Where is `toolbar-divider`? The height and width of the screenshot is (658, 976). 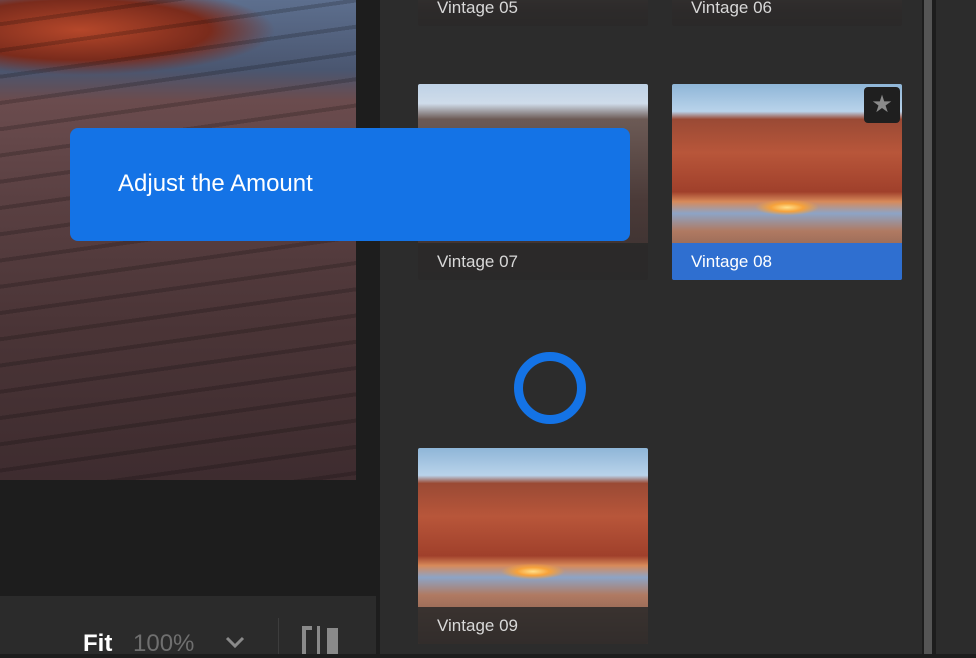
toolbar-divider is located at coordinates (278, 636).